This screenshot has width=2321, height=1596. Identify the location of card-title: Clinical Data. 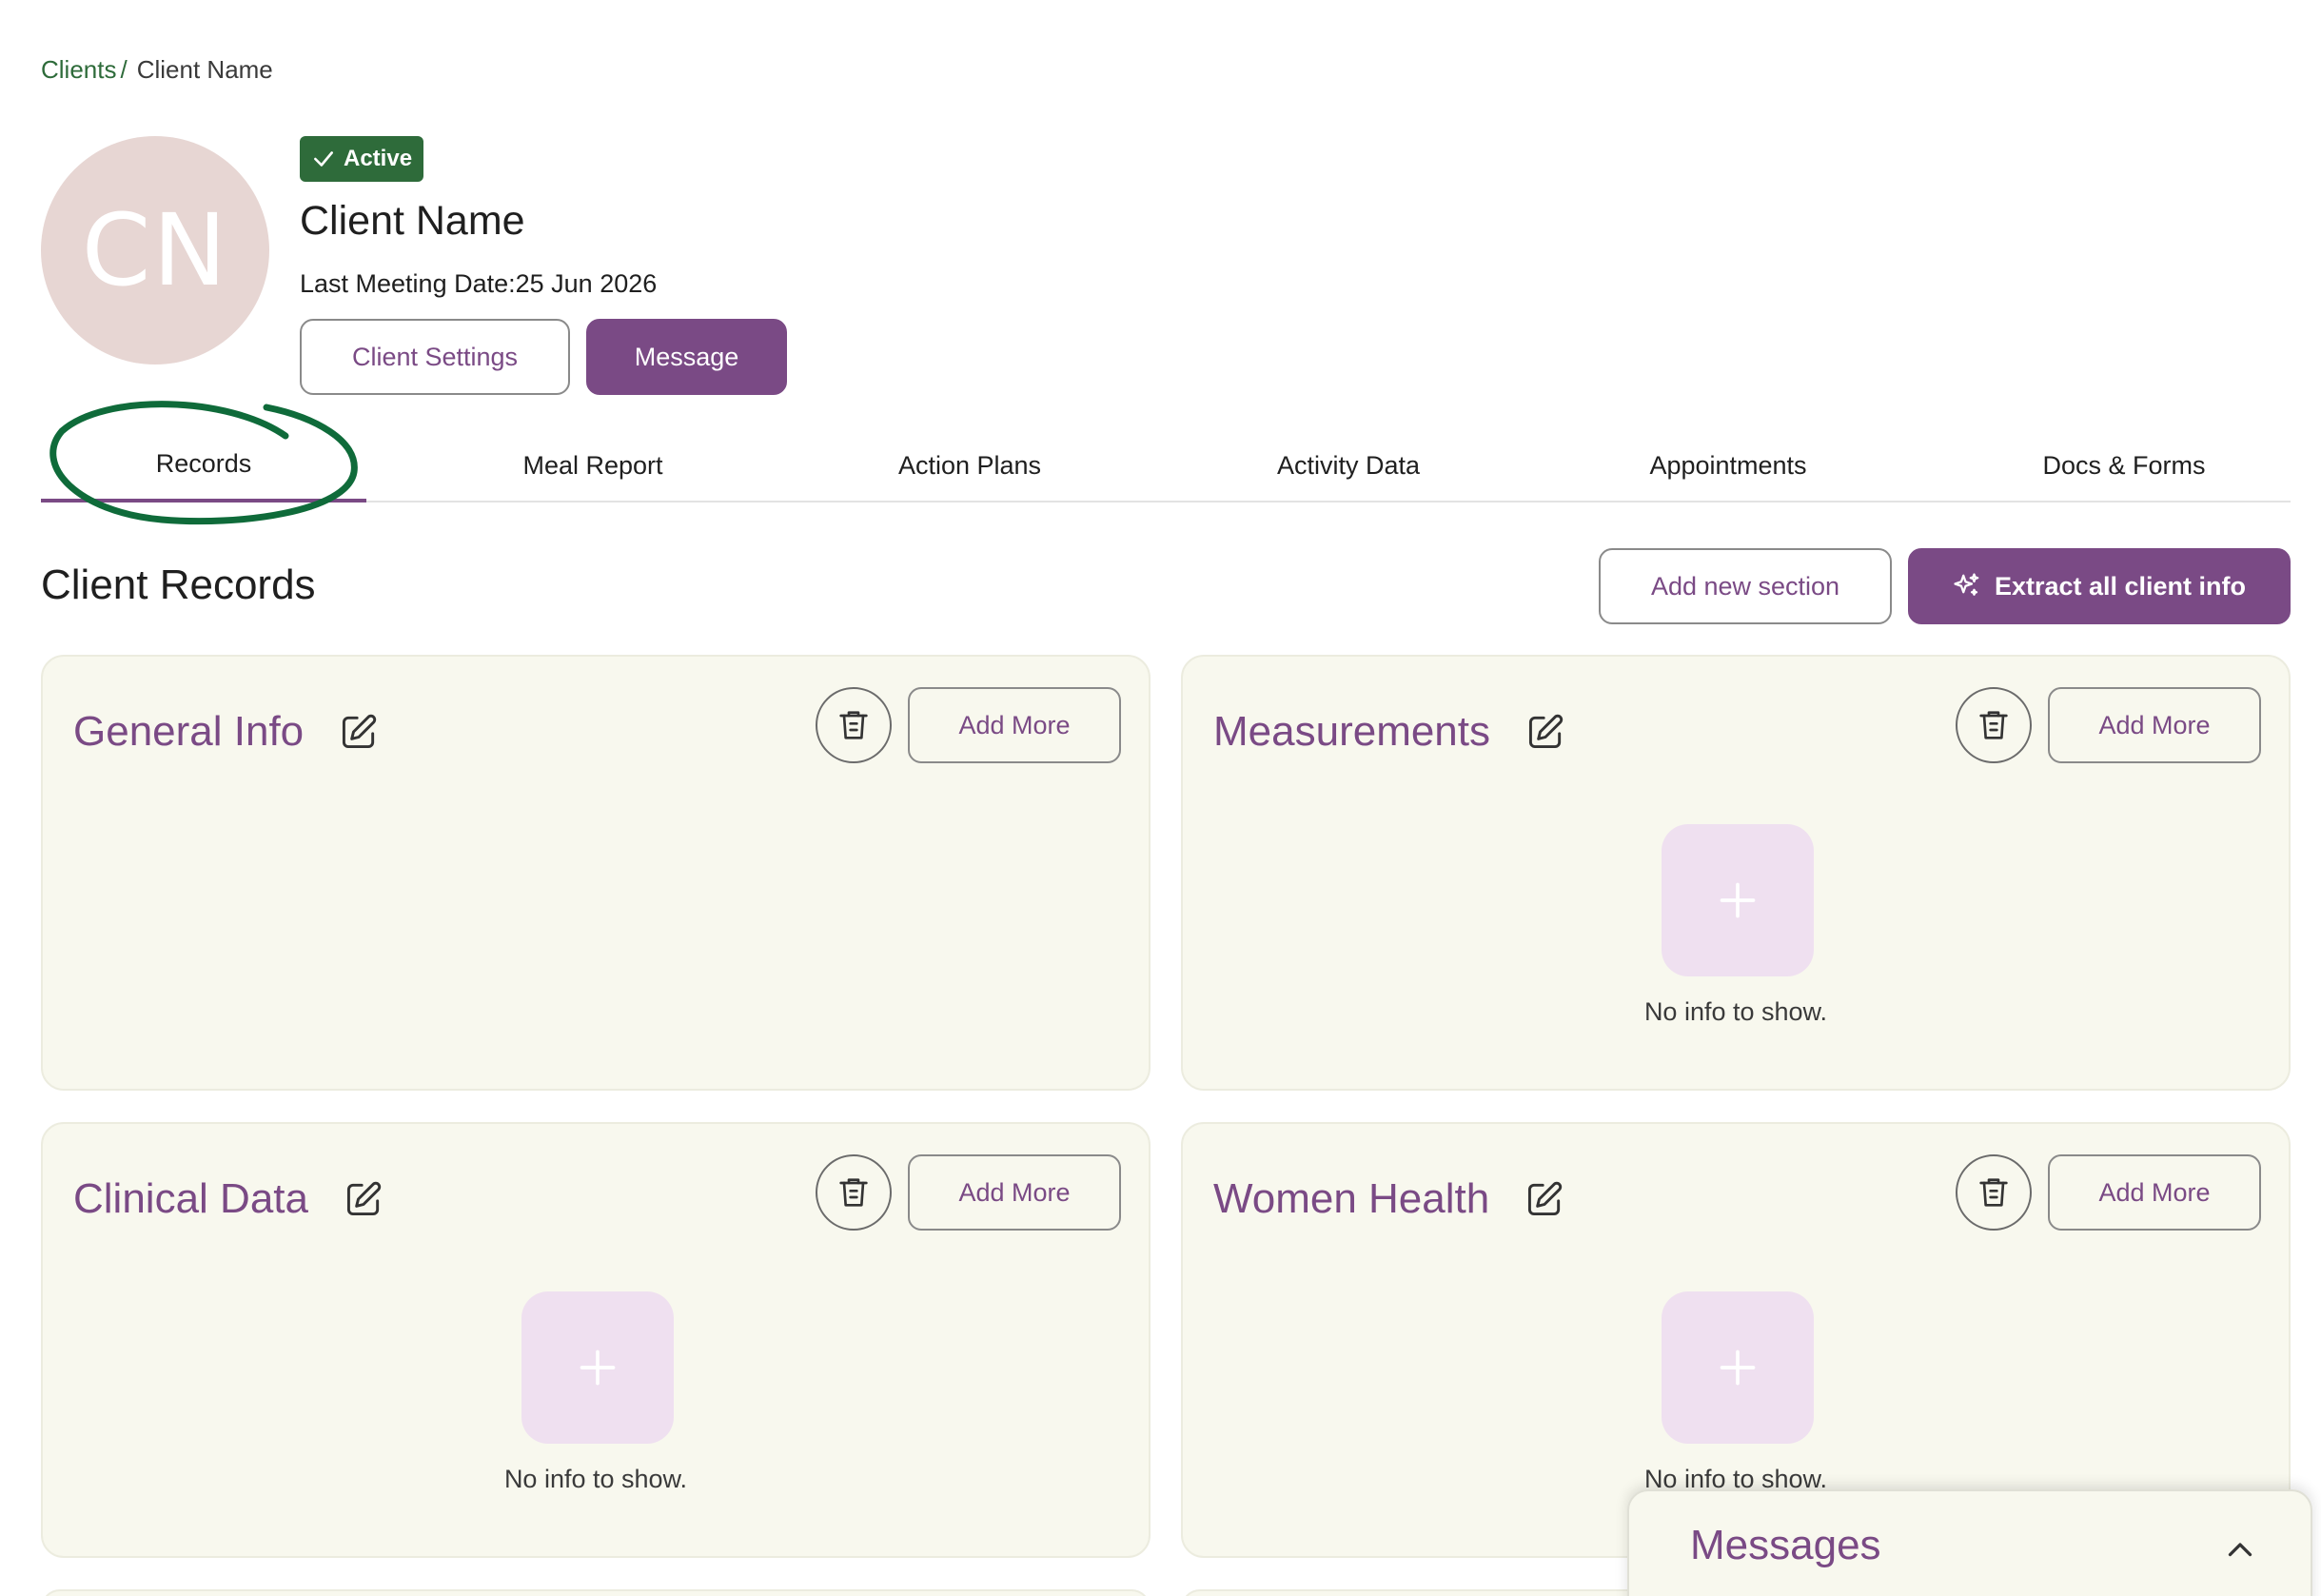
(228, 1199).